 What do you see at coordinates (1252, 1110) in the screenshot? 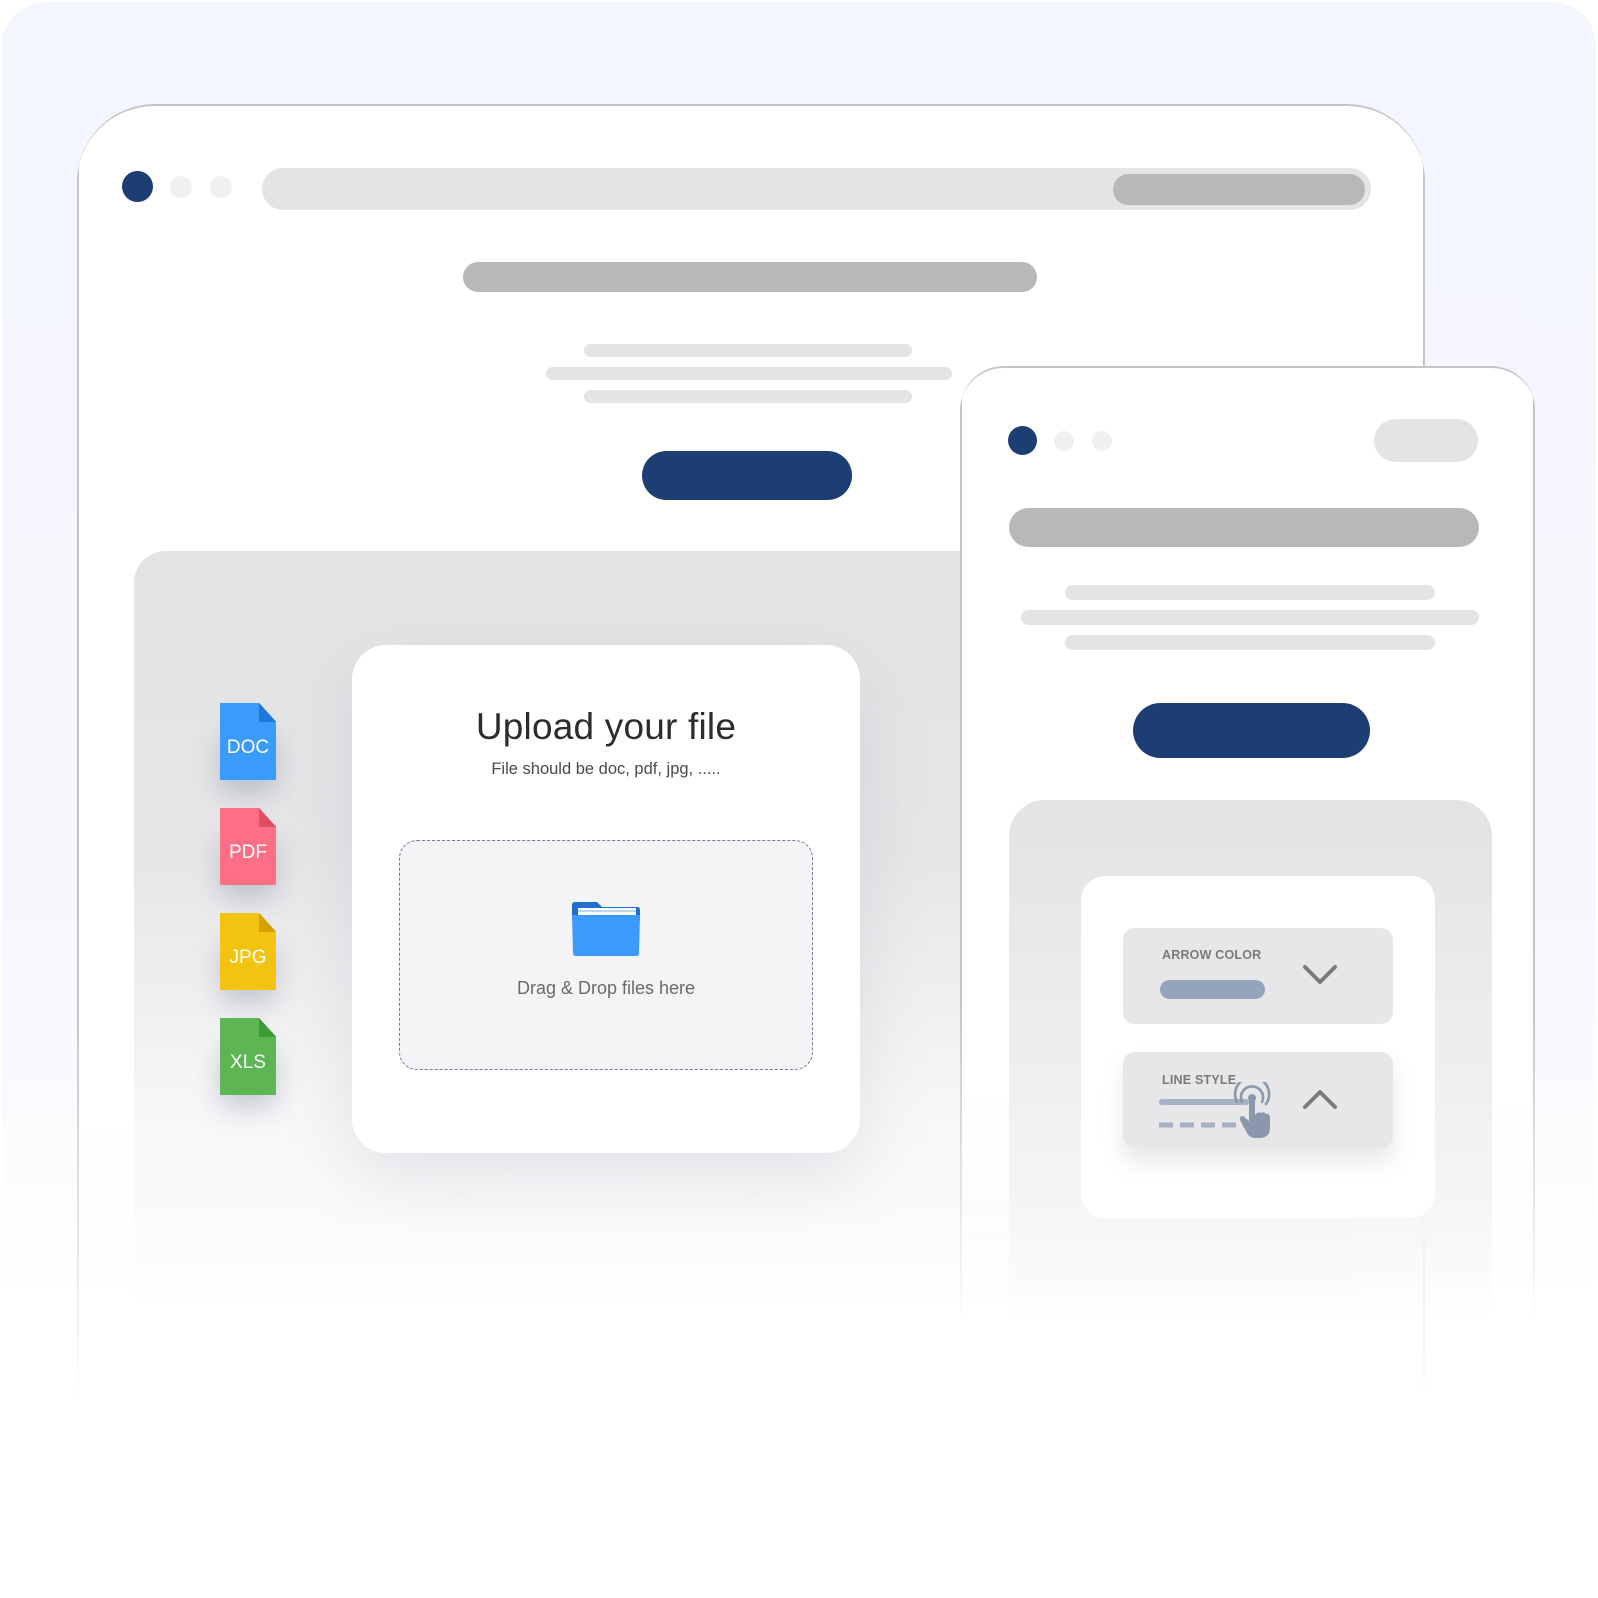
I see `pointer-hand-icon` at bounding box center [1252, 1110].